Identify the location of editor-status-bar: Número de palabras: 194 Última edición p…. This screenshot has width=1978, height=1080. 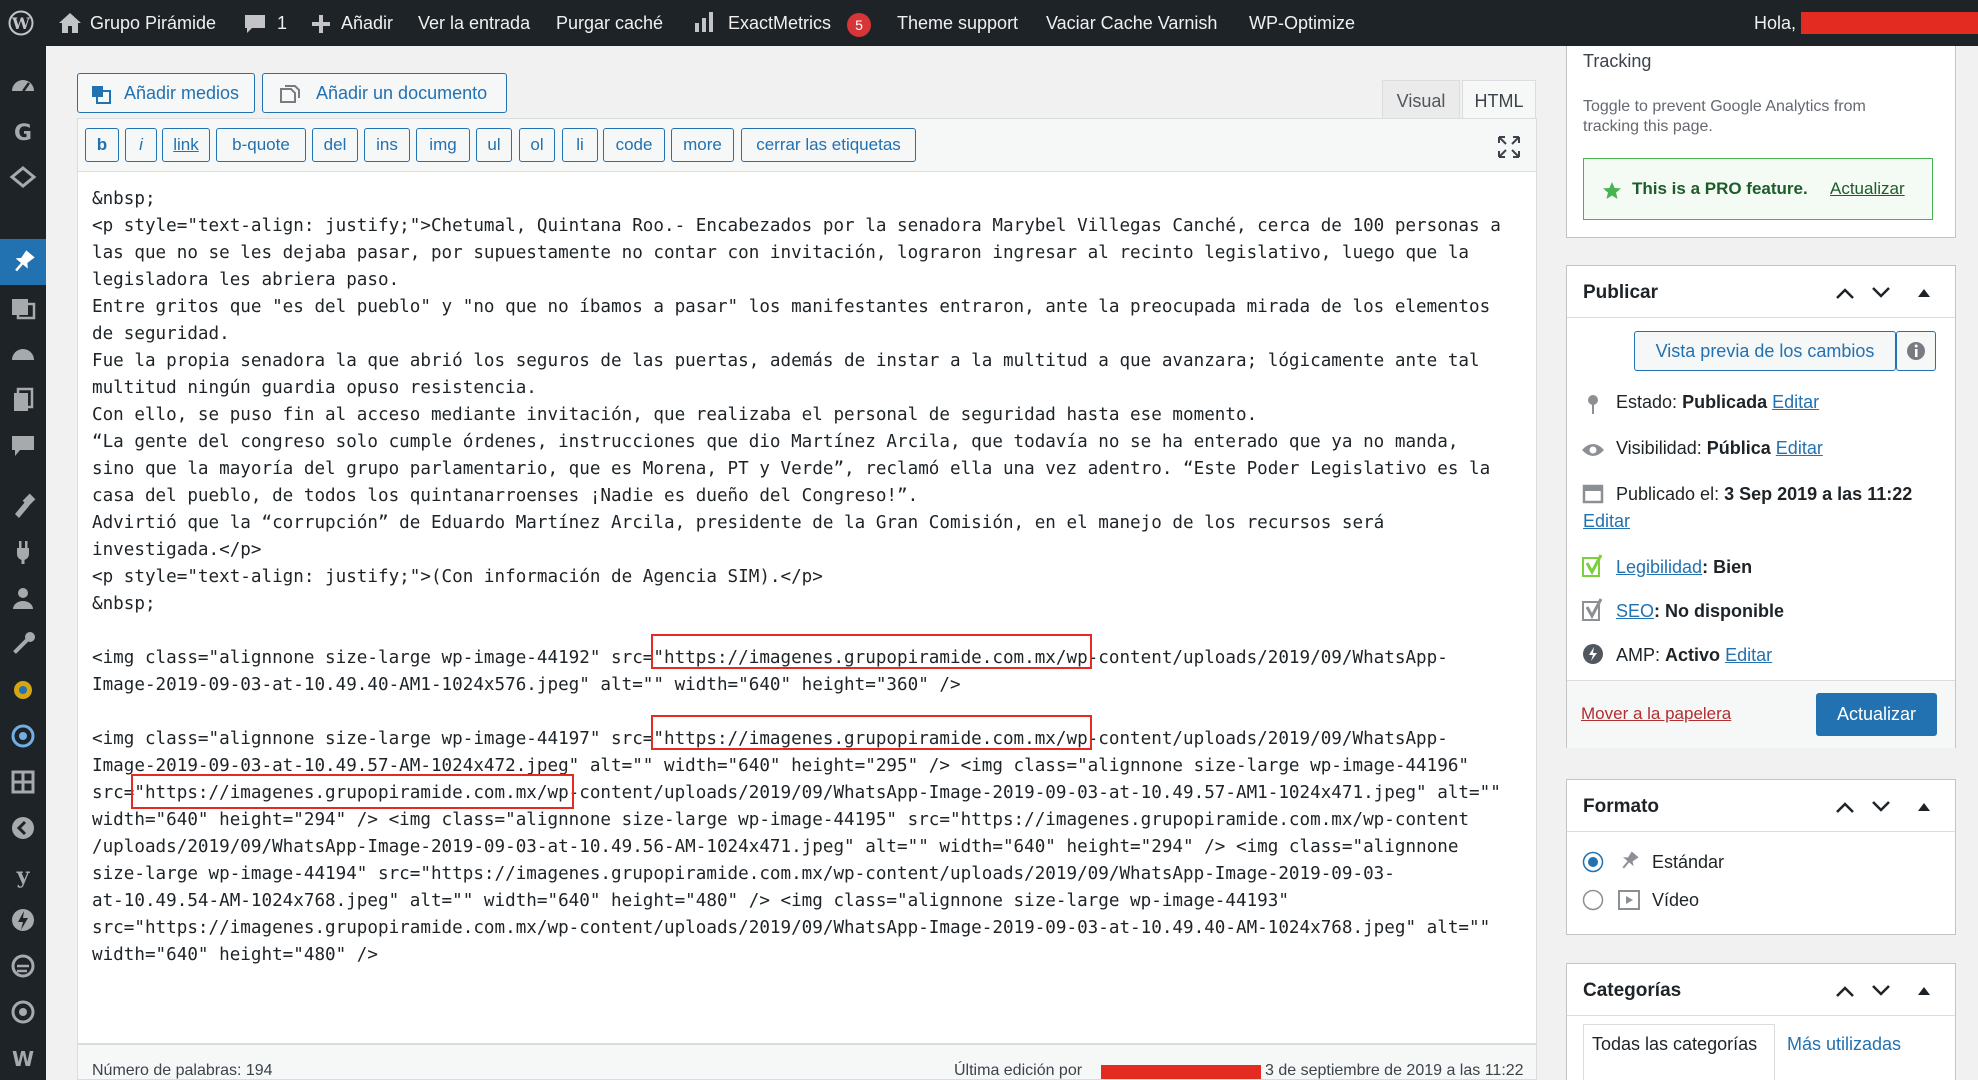
(807, 1062).